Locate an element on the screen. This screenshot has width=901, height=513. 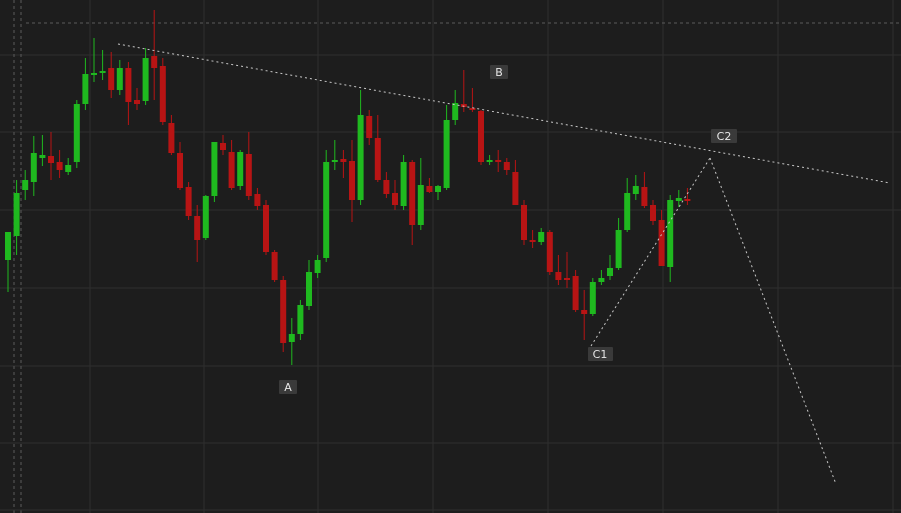
label-a: A is located at coordinates (288, 387).